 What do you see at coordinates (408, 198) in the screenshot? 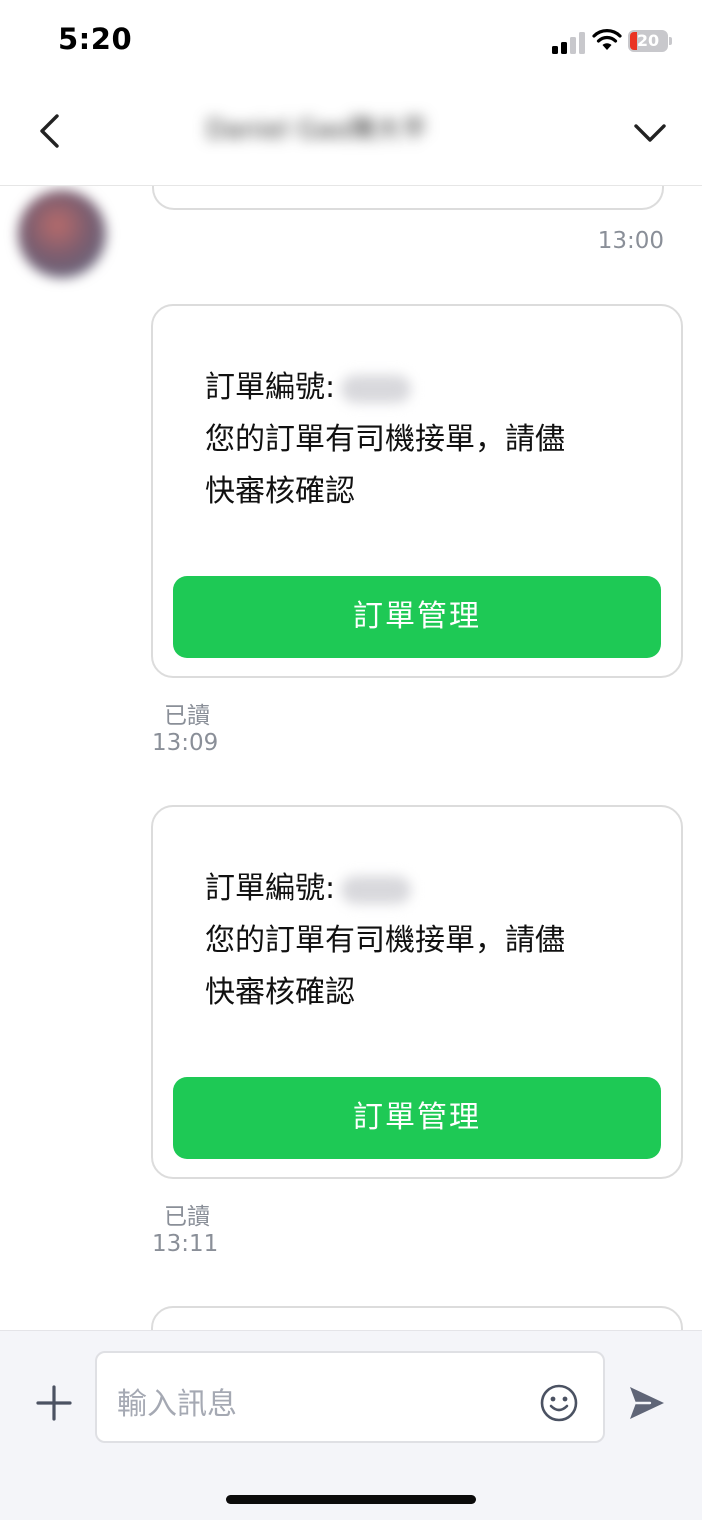
I see `previous-message-bubble` at bounding box center [408, 198].